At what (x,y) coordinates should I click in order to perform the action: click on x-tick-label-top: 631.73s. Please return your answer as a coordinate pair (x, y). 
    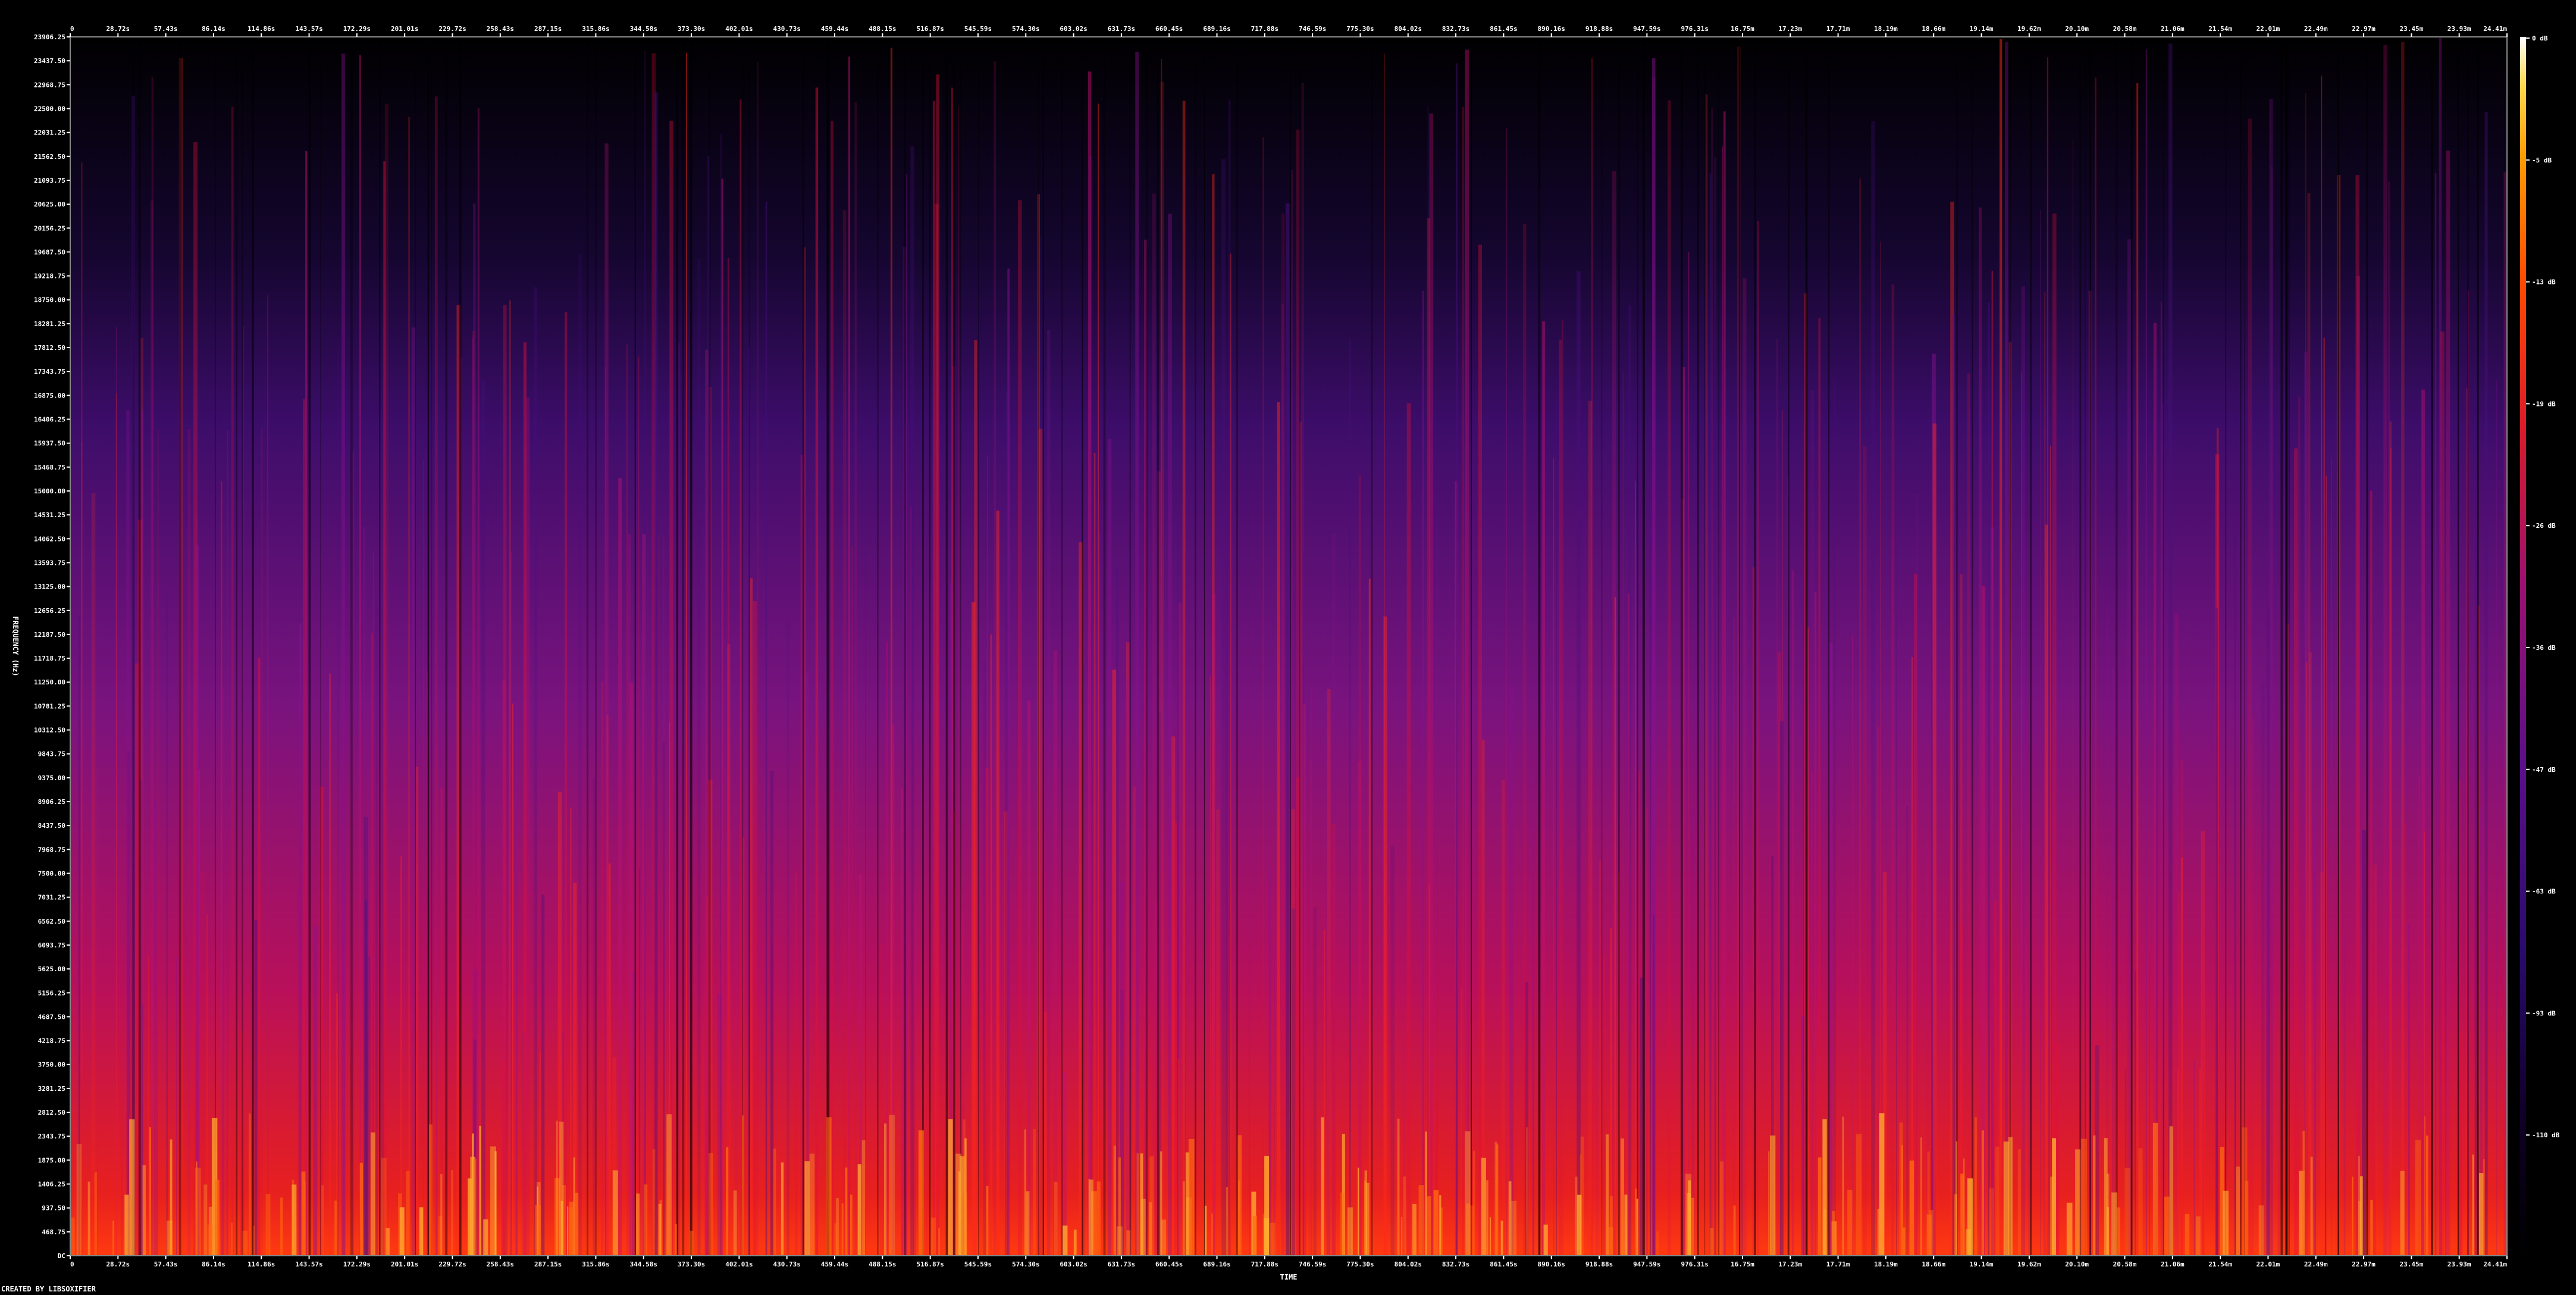
    Looking at the image, I should click on (1122, 29).